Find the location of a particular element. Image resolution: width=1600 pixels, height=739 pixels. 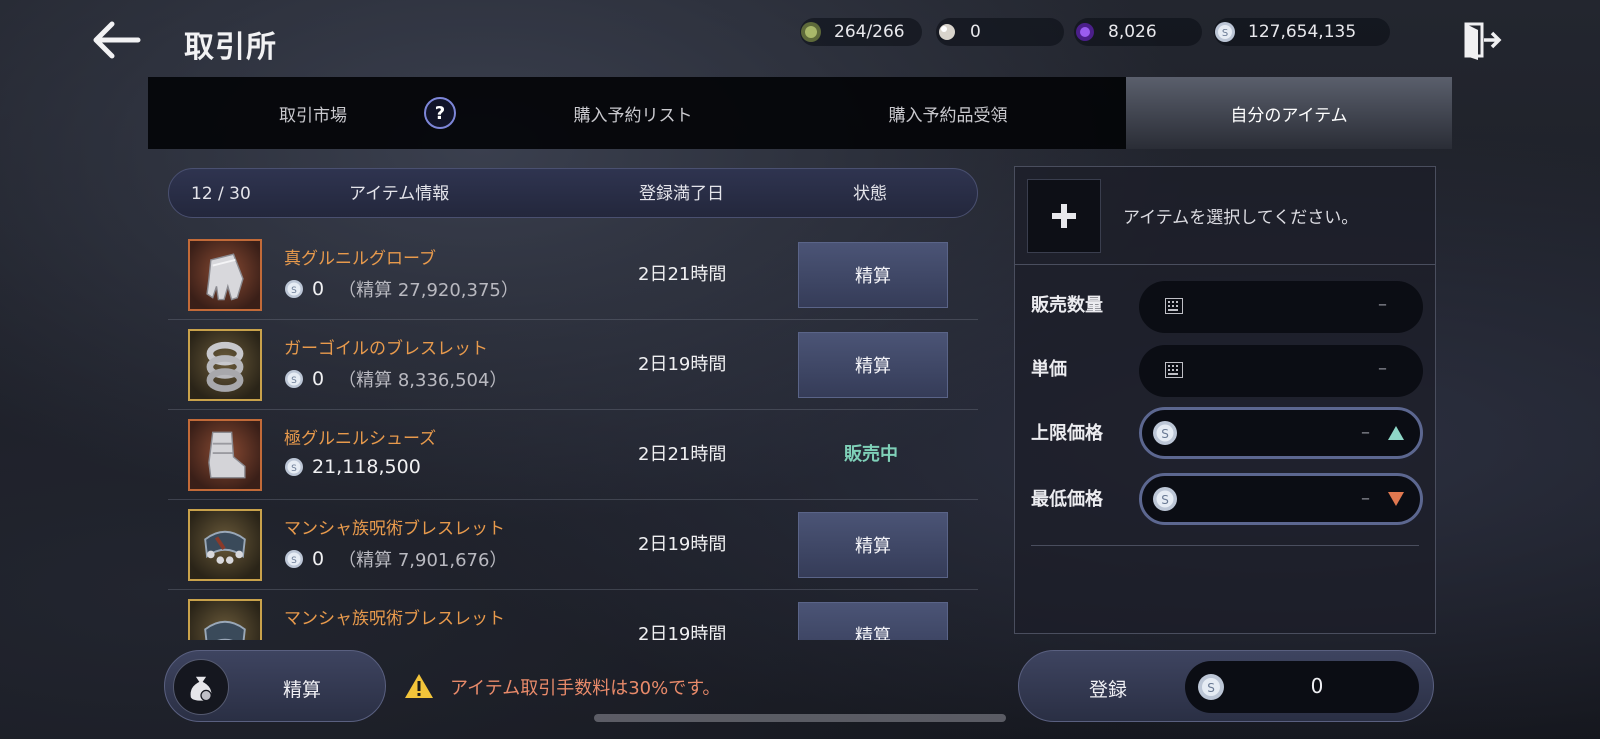

selling-status: 販売中 is located at coordinates (871, 454).